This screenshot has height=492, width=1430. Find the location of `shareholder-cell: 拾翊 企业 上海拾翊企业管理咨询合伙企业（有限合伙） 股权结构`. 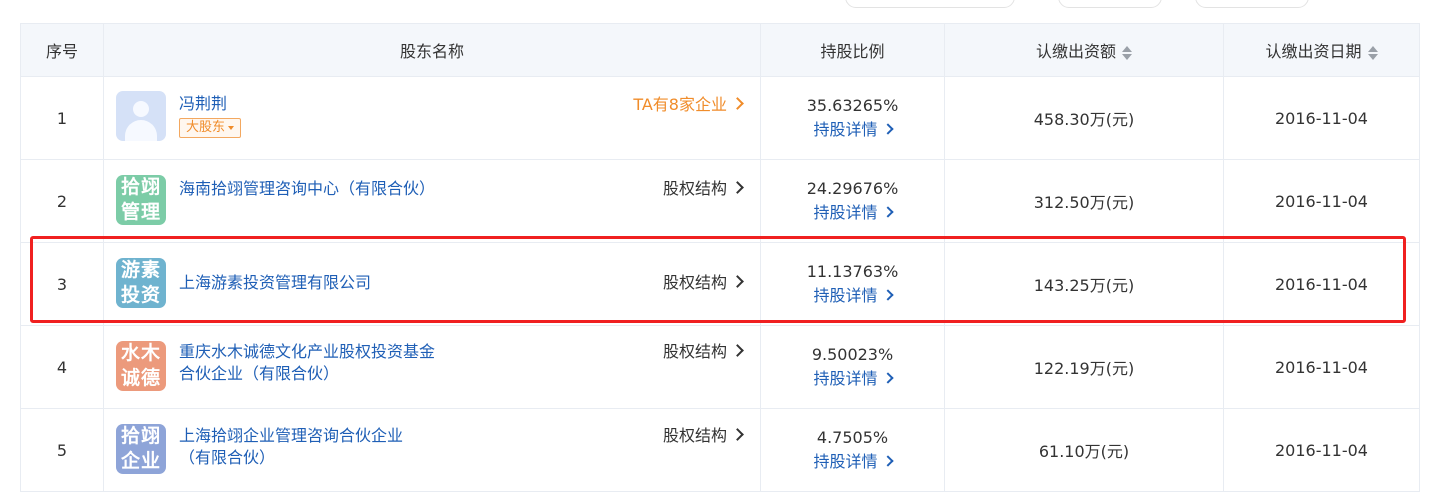

shareholder-cell: 拾翊 企业 上海拾翊企业管理咨询合伙企业（有限合伙） 股权结构 is located at coordinates (432, 450).